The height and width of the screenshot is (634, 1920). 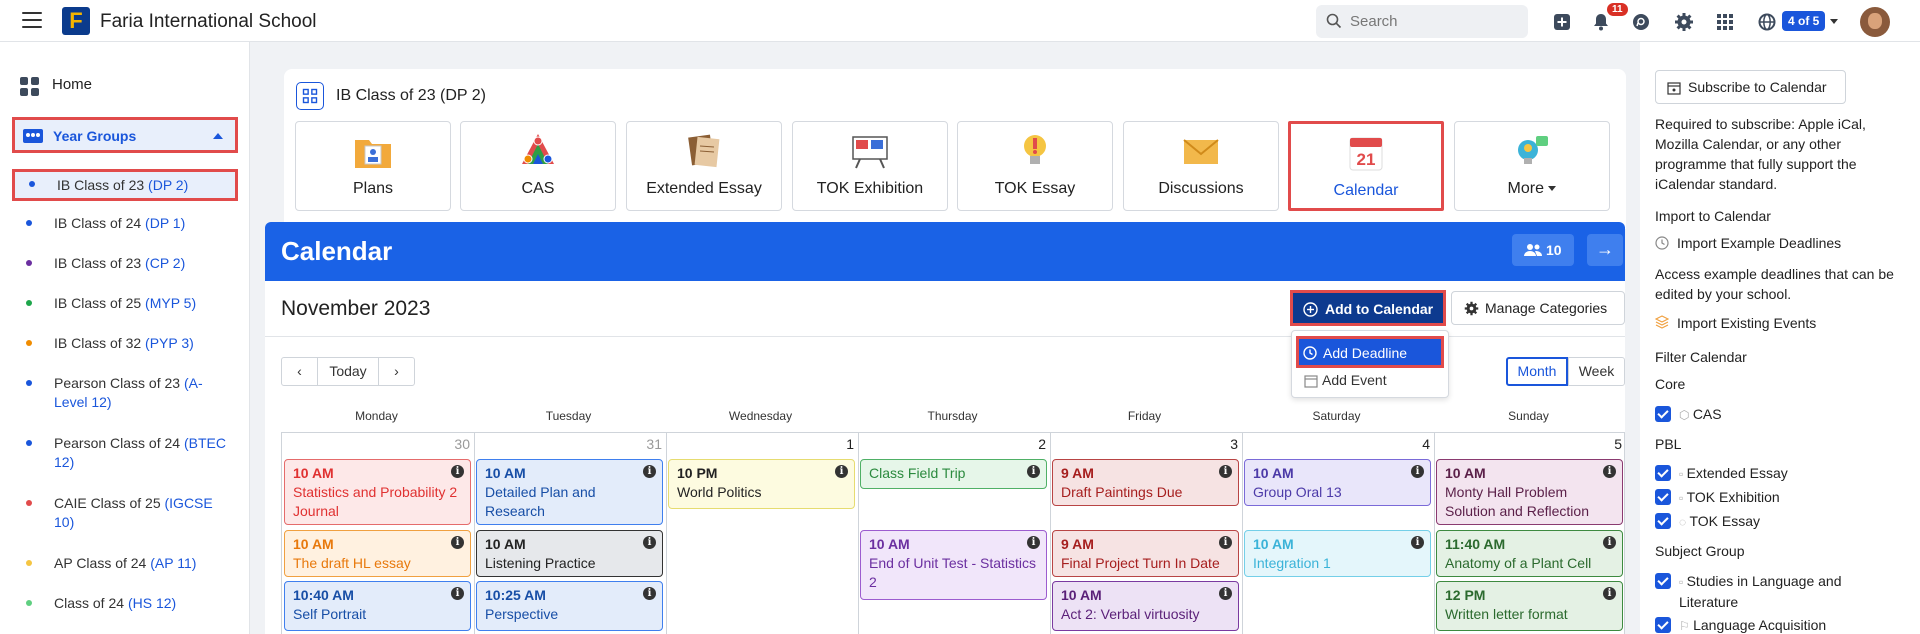 I want to click on tile-label: TOK Essay, so click(x=1035, y=188).